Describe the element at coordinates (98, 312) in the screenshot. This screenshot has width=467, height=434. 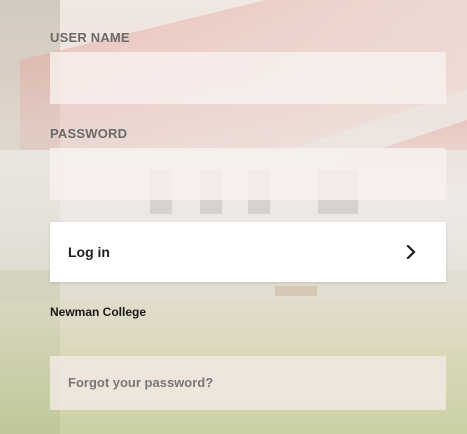
I see `organization-name: Newman College` at that location.